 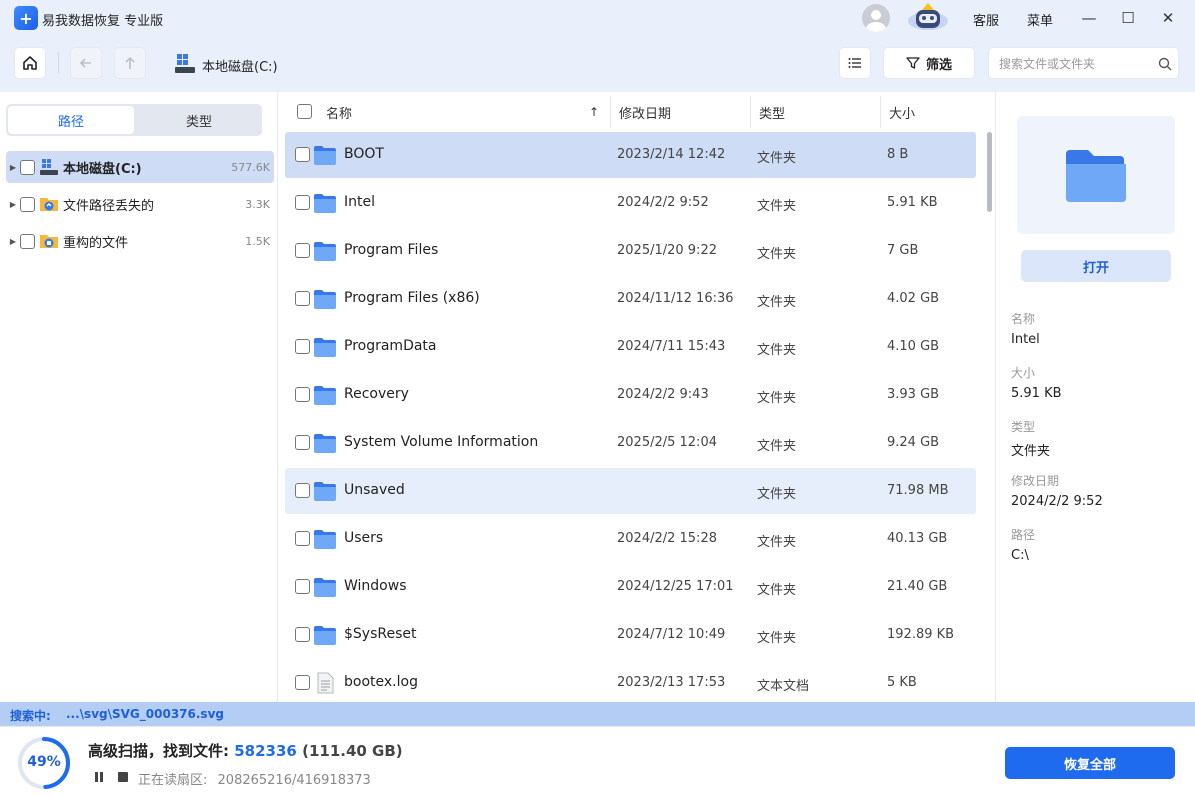 I want to click on search-input, so click(x=1074, y=64).